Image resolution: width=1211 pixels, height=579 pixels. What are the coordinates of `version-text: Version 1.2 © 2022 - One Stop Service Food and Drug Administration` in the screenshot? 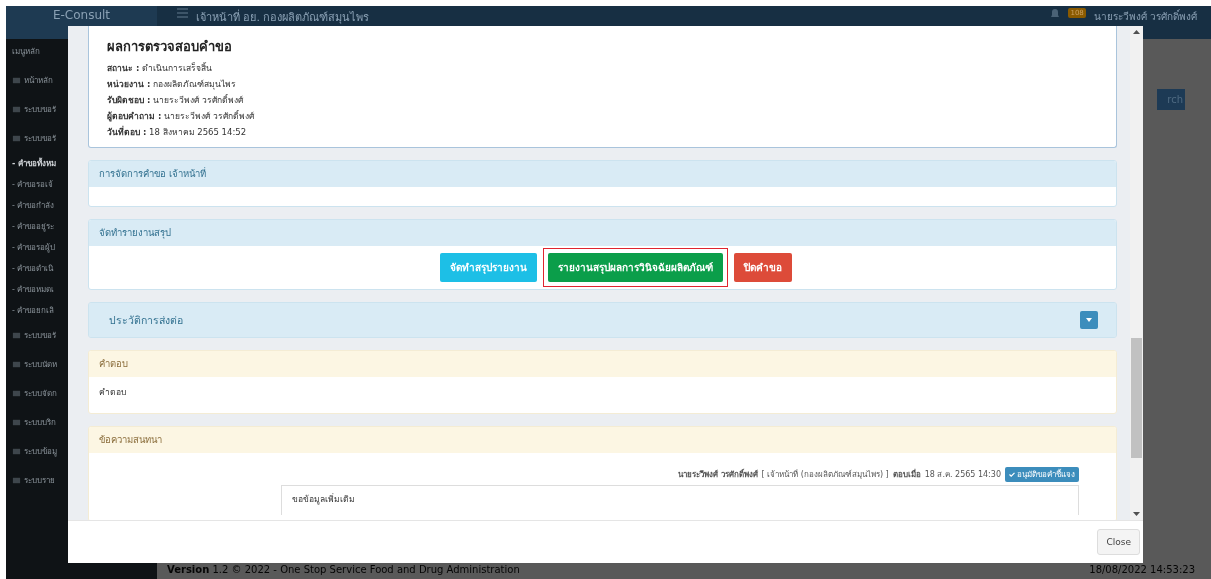 It's located at (343, 569).